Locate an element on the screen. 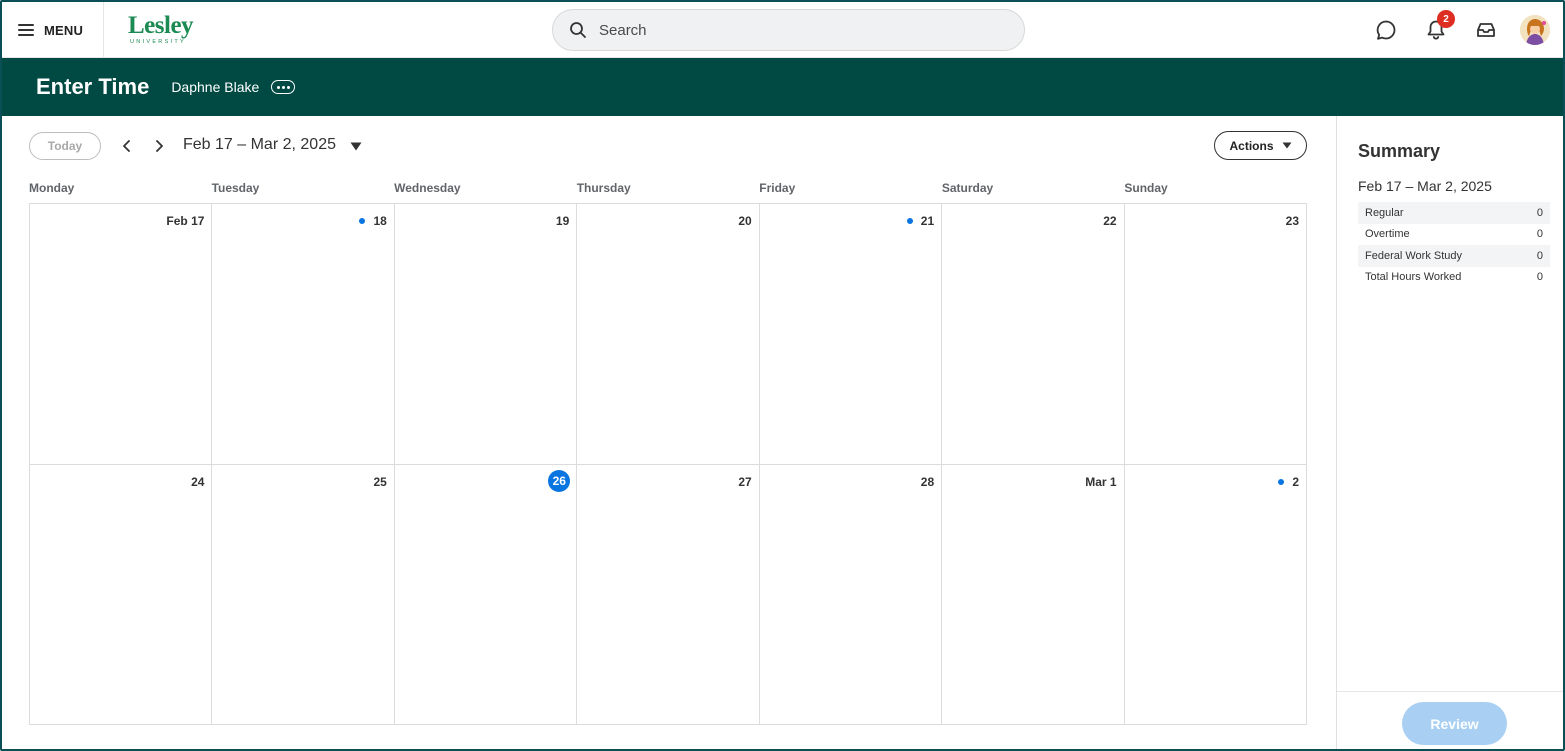 The width and height of the screenshot is (1565, 751). summary-row: Overtime 0 is located at coordinates (1454, 235).